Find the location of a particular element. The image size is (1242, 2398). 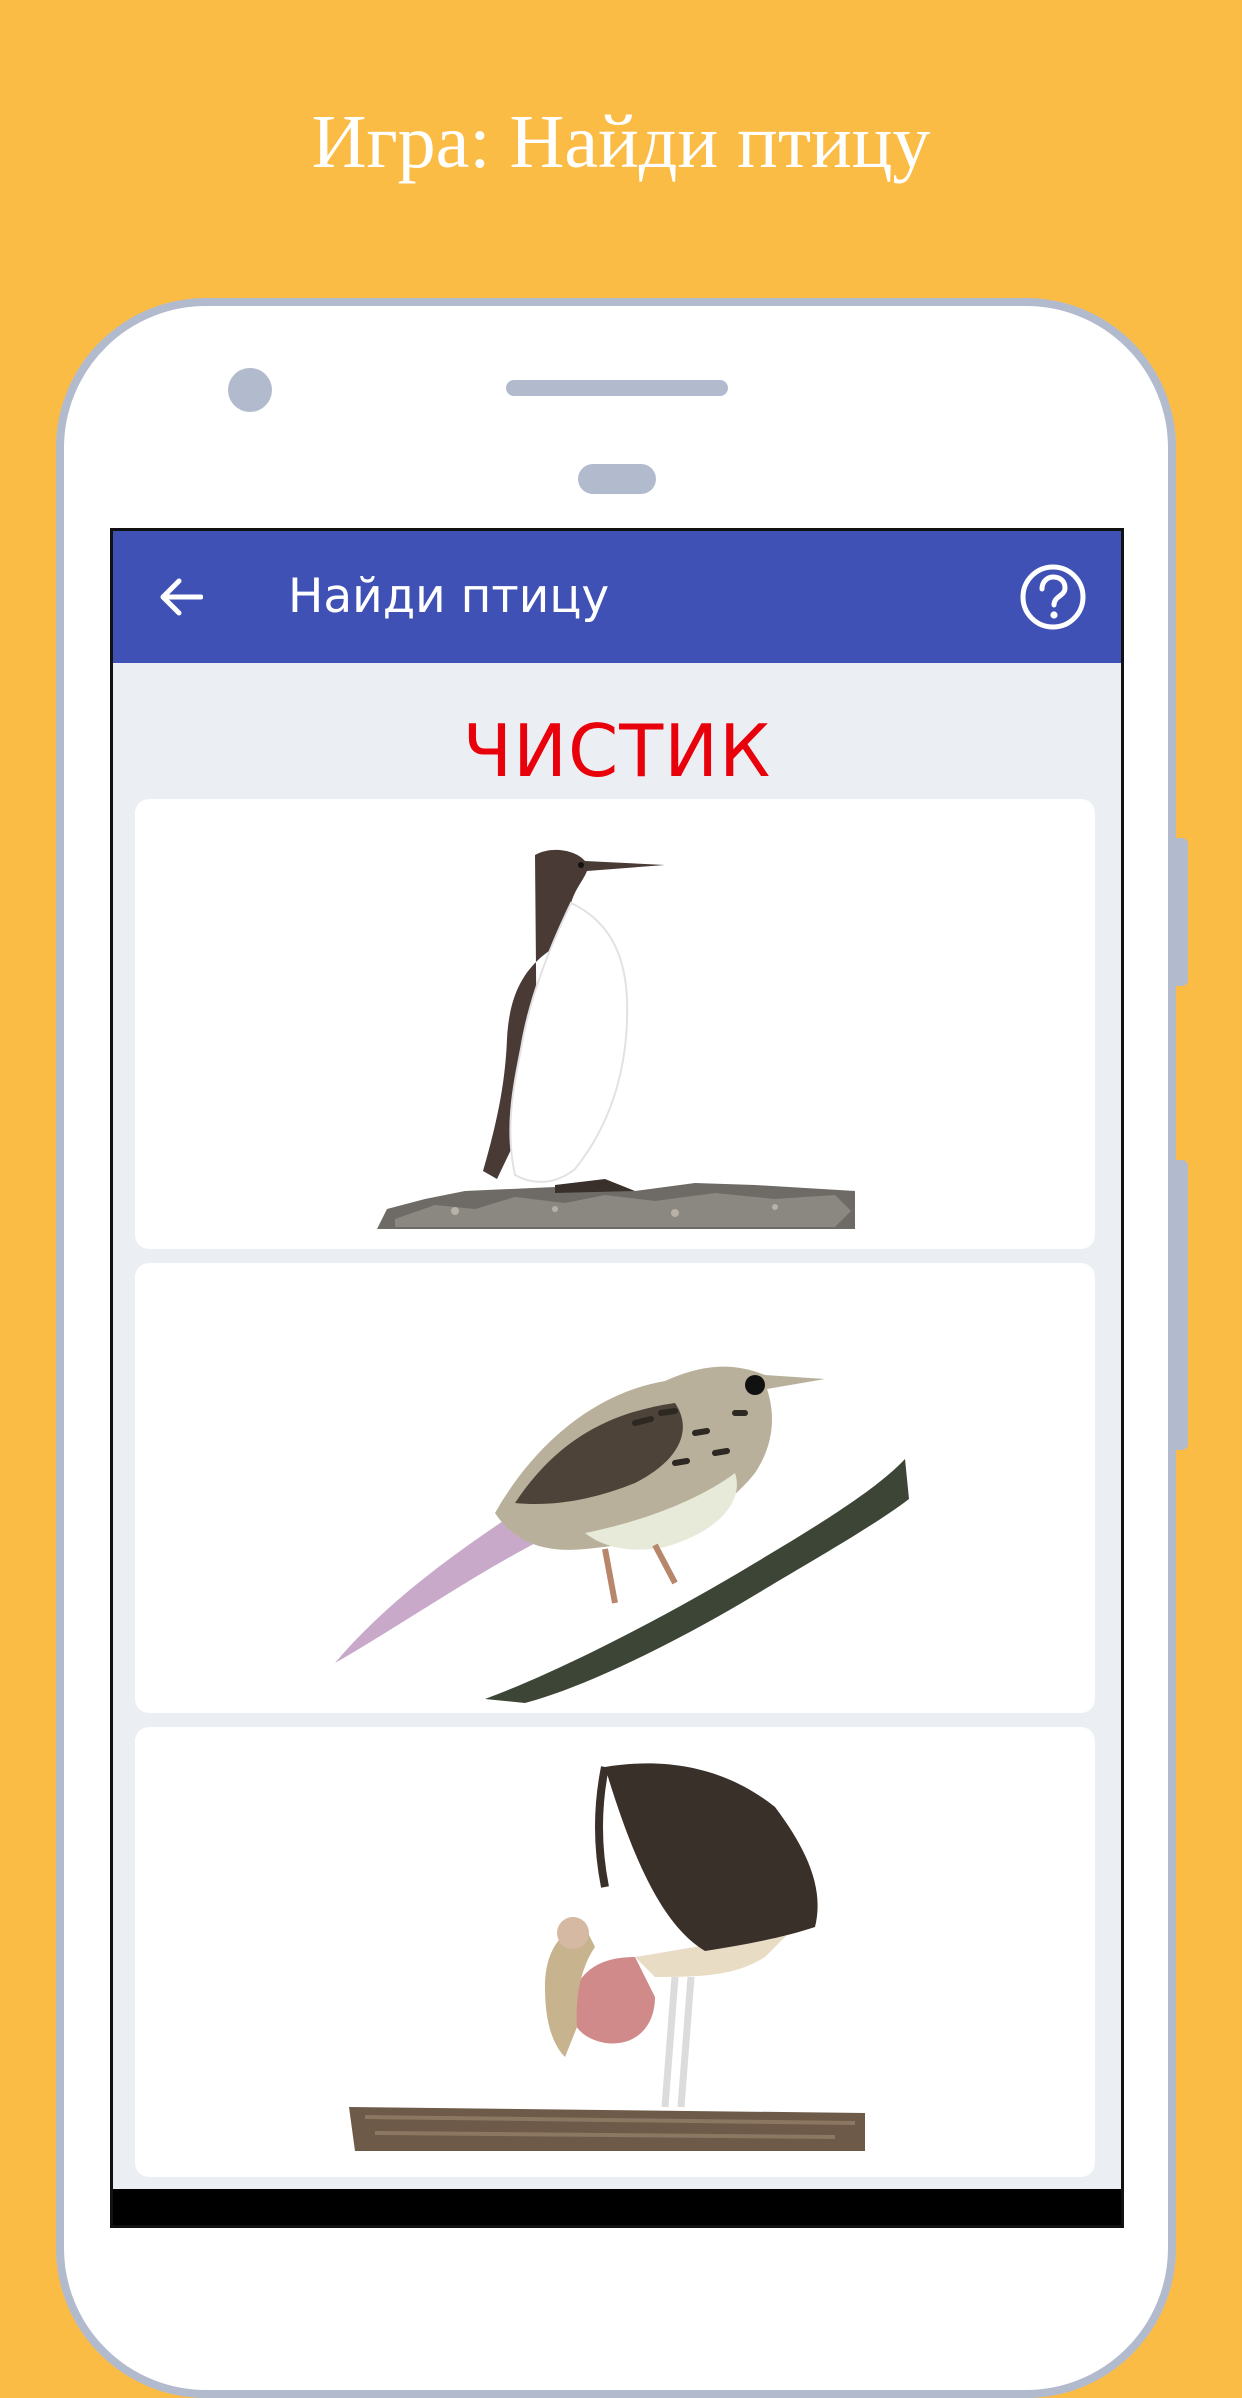

pipit-image is located at coordinates (622, 1534).